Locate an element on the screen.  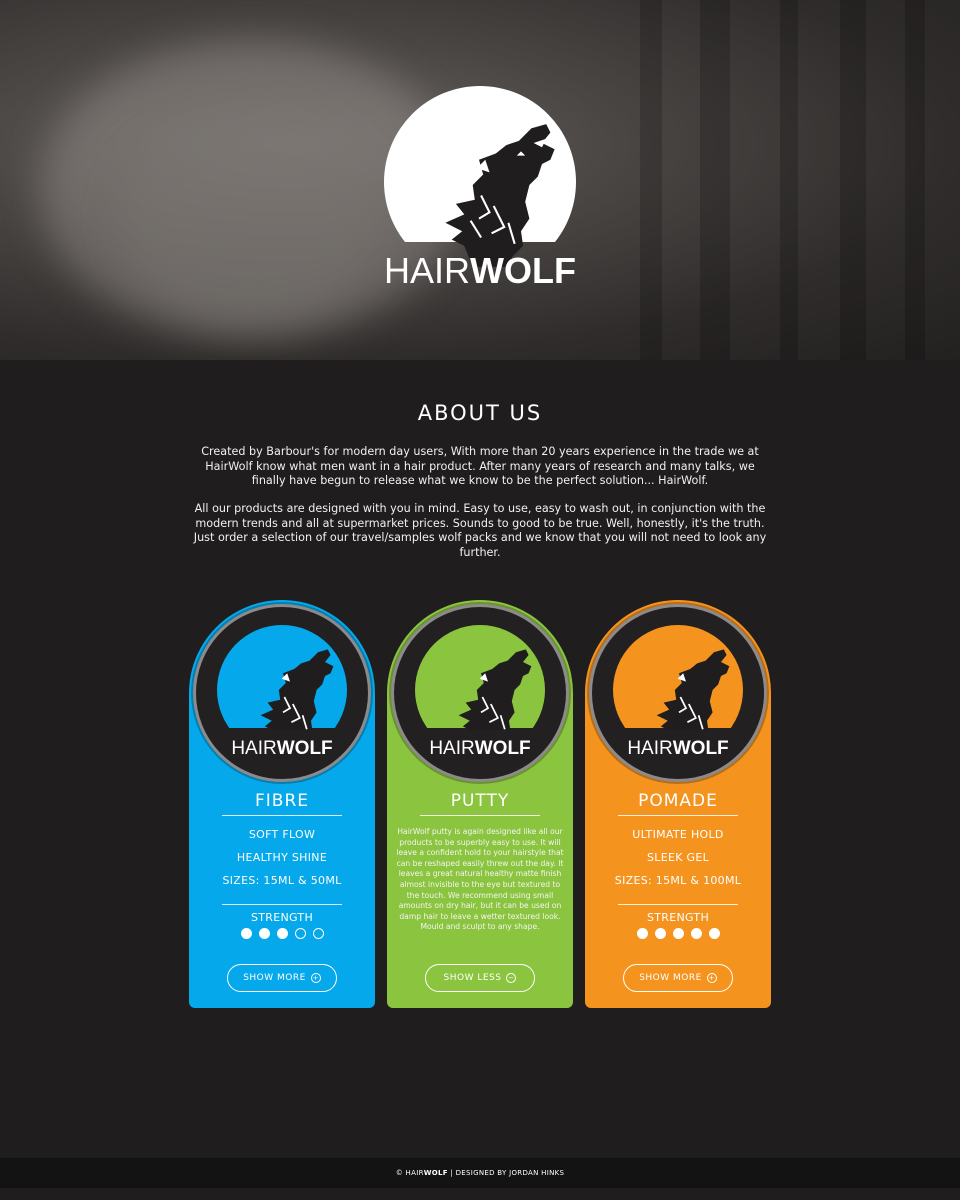
minus-circle-icon: − is located at coordinates (511, 978).